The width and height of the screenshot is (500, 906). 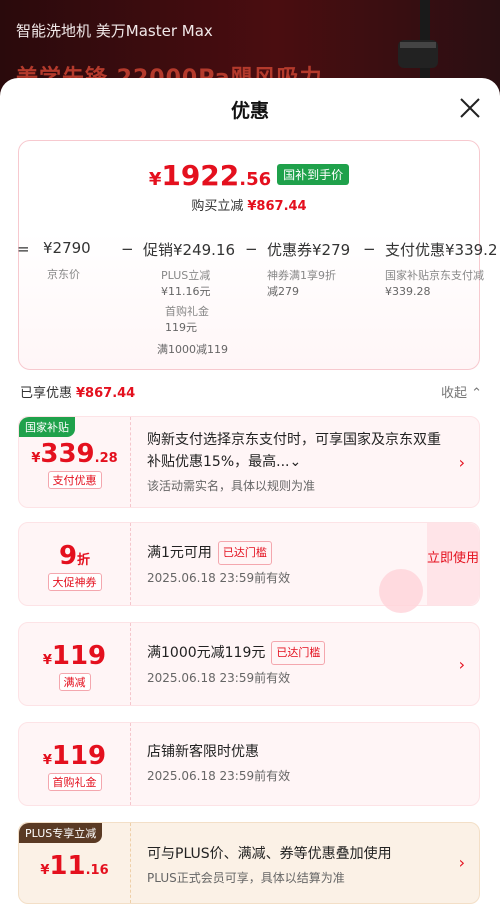 What do you see at coordinates (217, 206) in the screenshot?
I see `saved-label: 购买立减` at bounding box center [217, 206].